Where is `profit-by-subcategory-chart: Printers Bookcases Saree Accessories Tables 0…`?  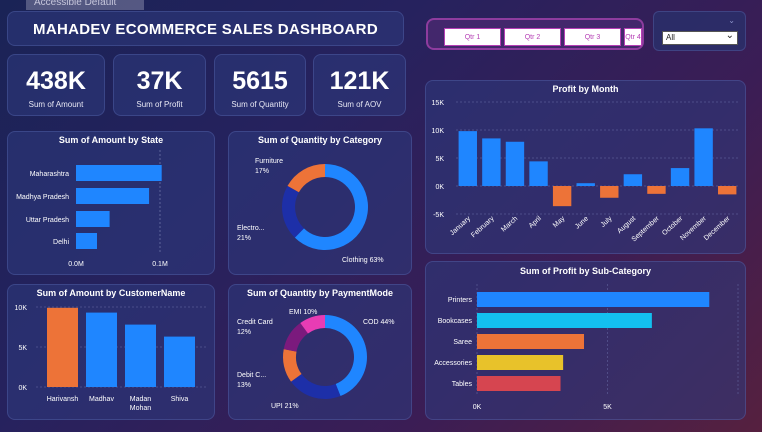 profit-by-subcategory-chart: Printers Bookcases Saree Accessories Tables 0… is located at coordinates (586, 347).